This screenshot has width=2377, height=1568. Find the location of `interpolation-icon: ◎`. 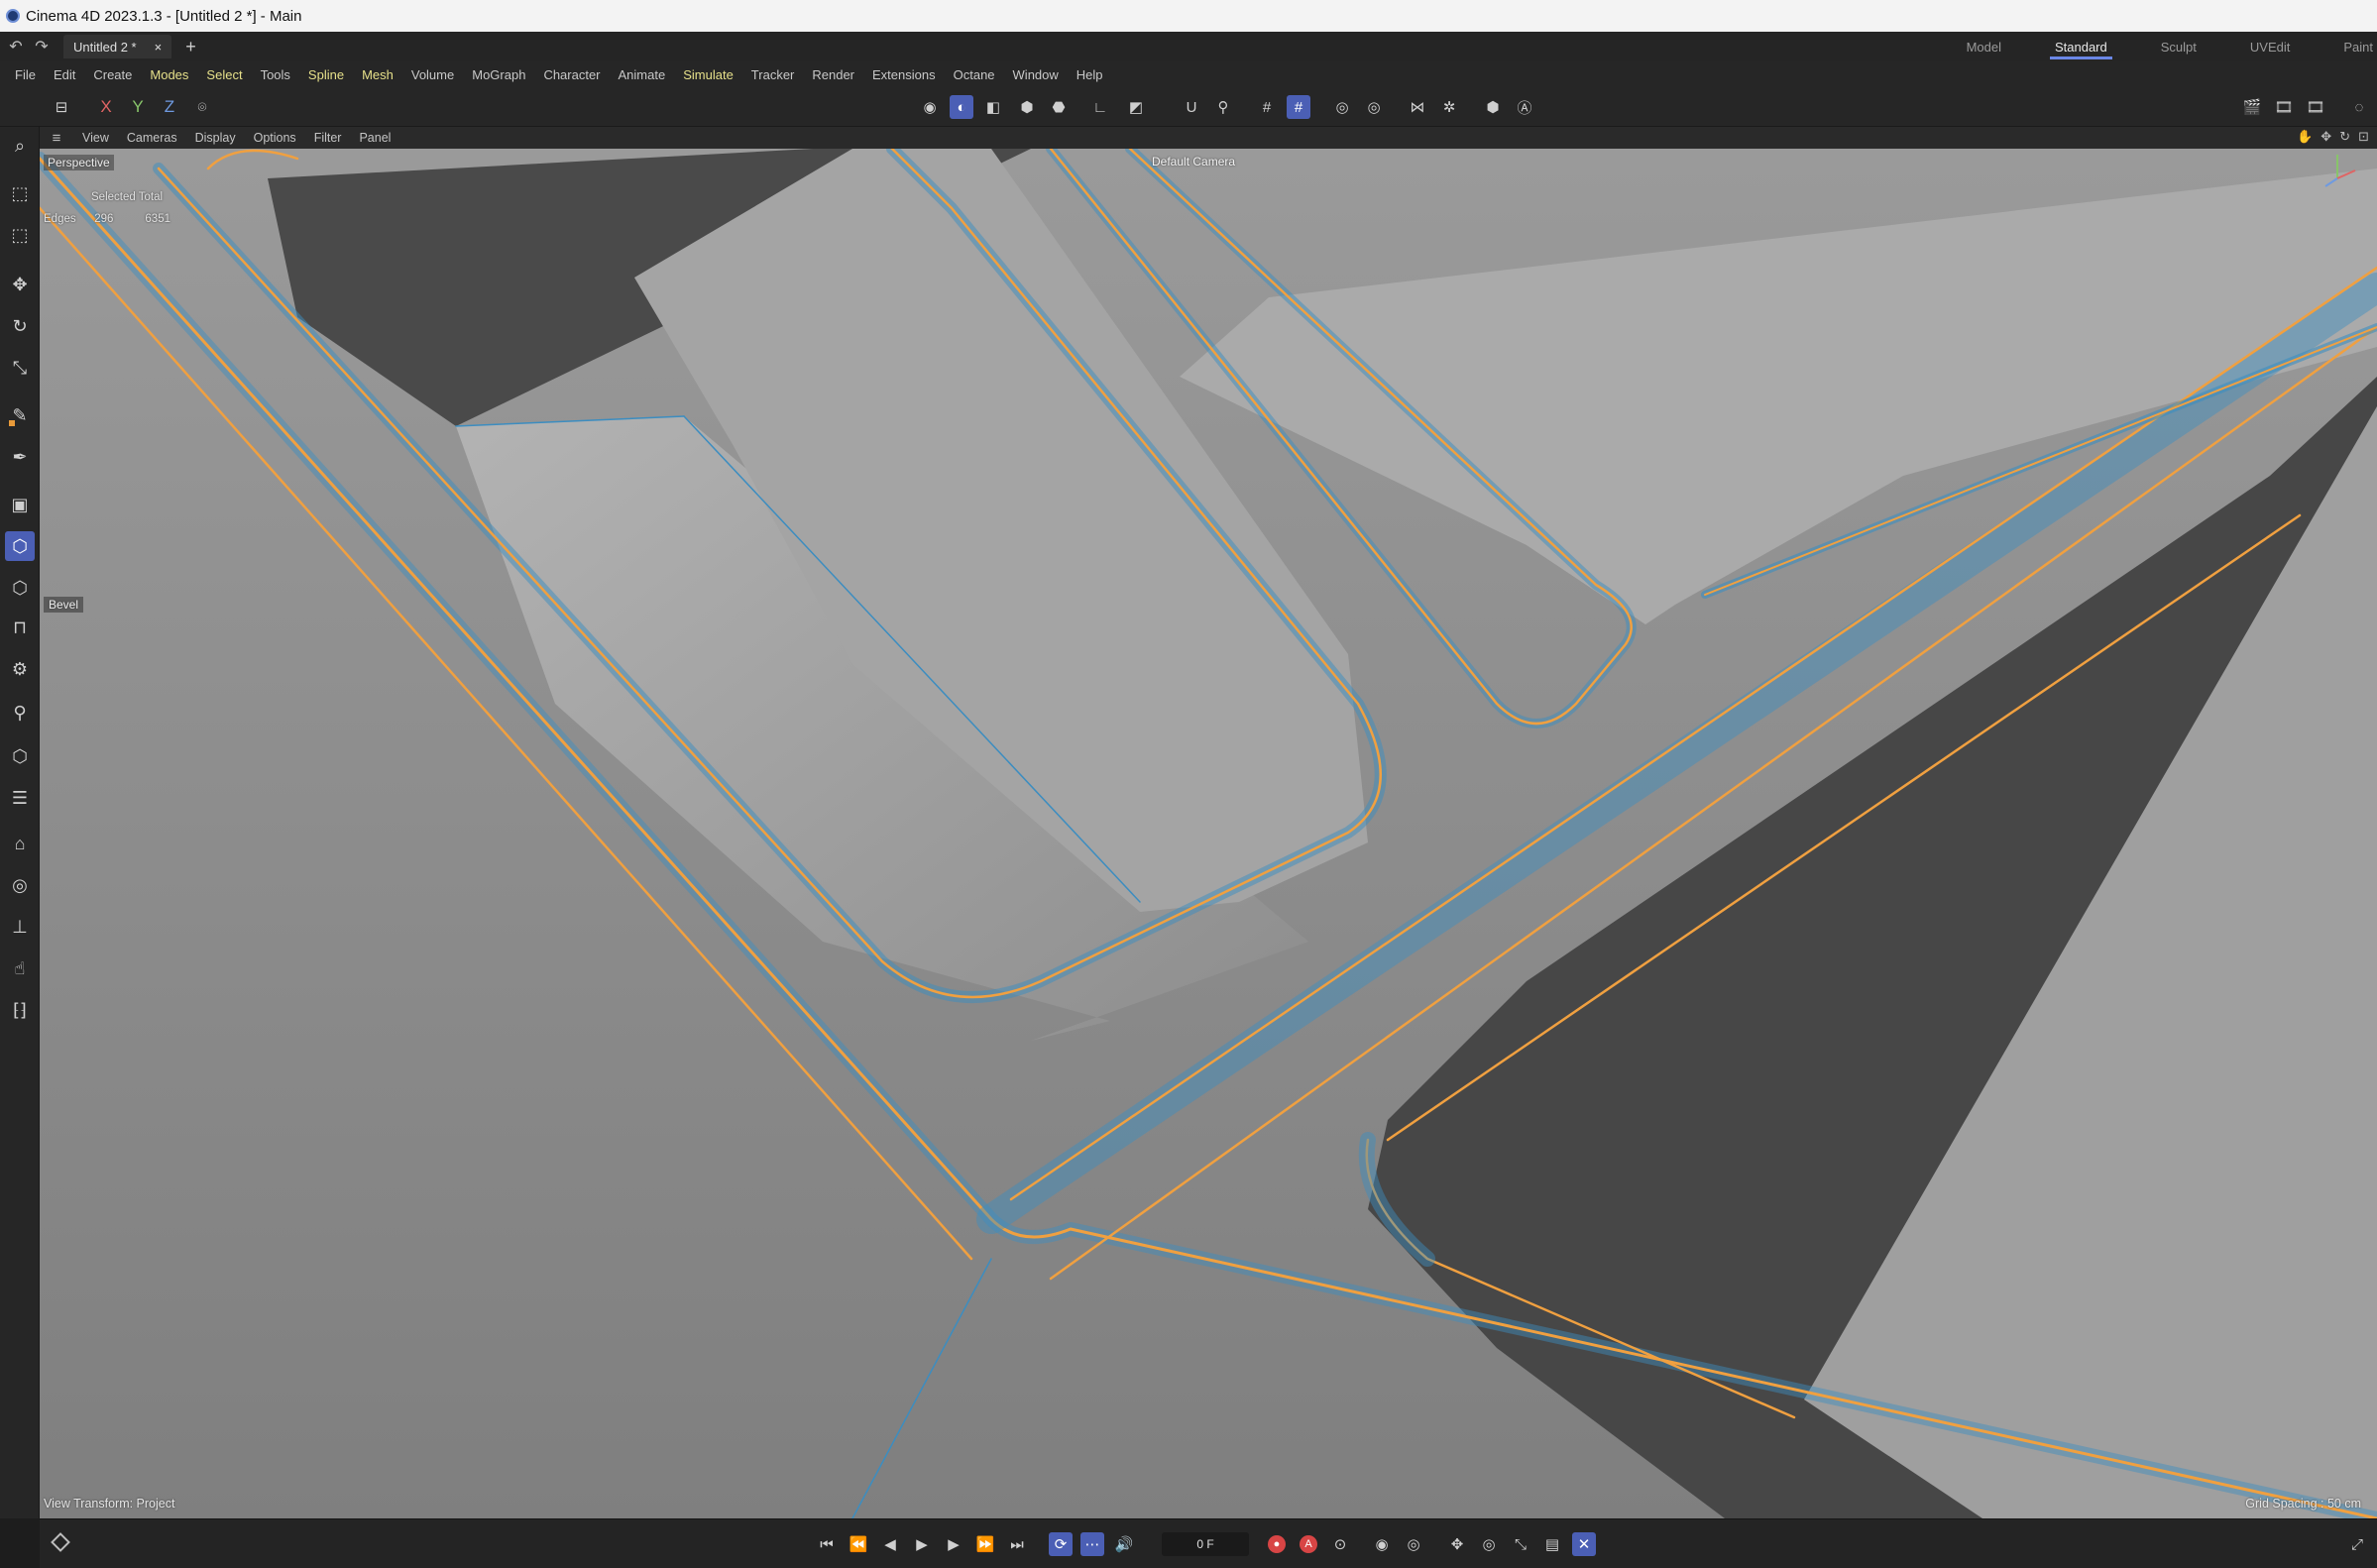

interpolation-icon: ◎ is located at coordinates (1413, 1544).